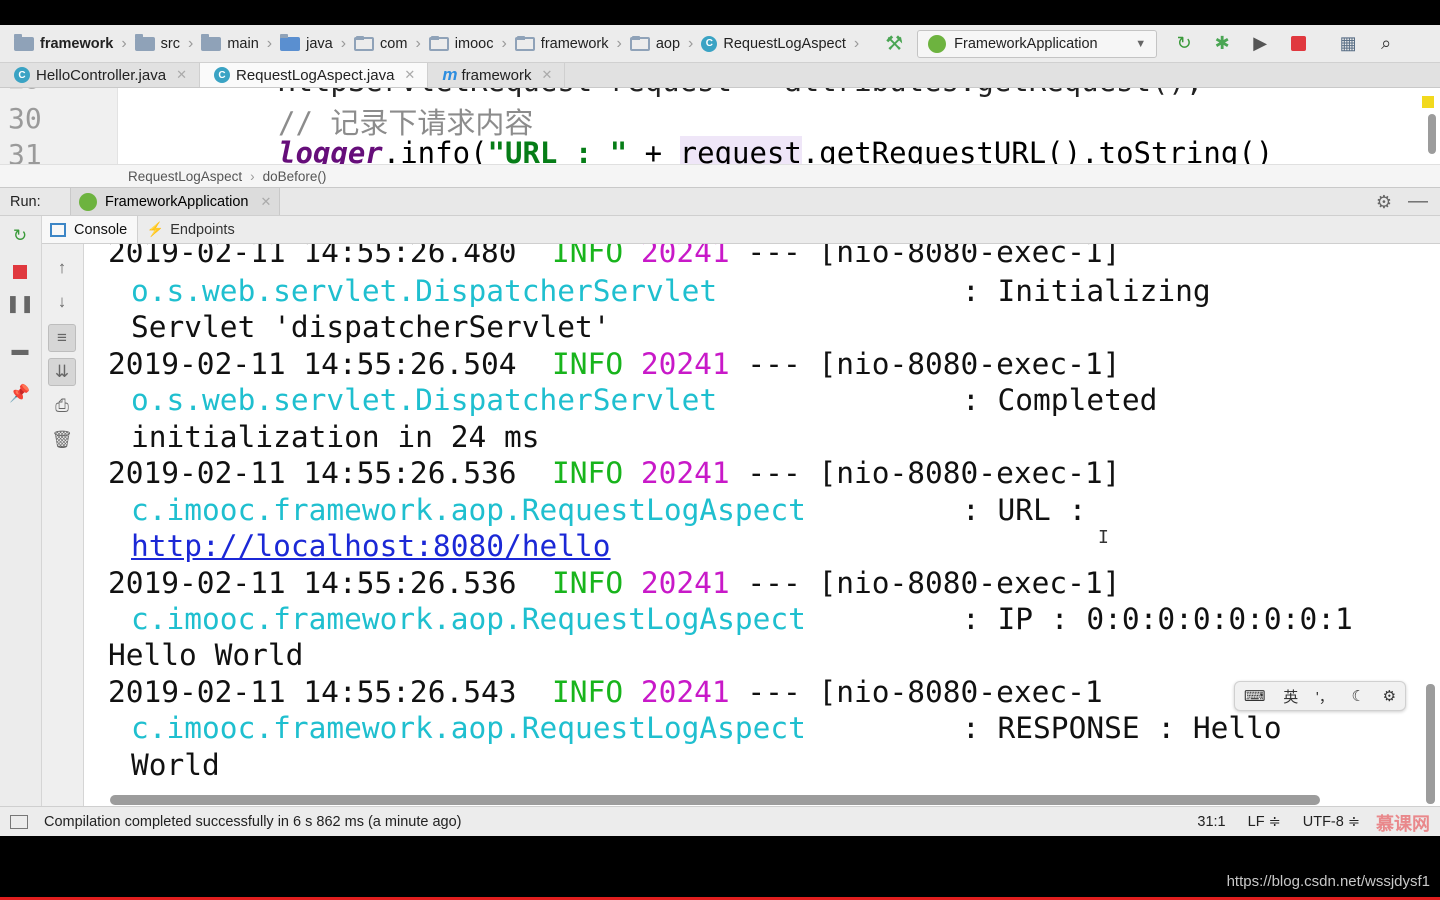  What do you see at coordinates (62, 302) in the screenshot?
I see `arrow-down-icon: ↓` at bounding box center [62, 302].